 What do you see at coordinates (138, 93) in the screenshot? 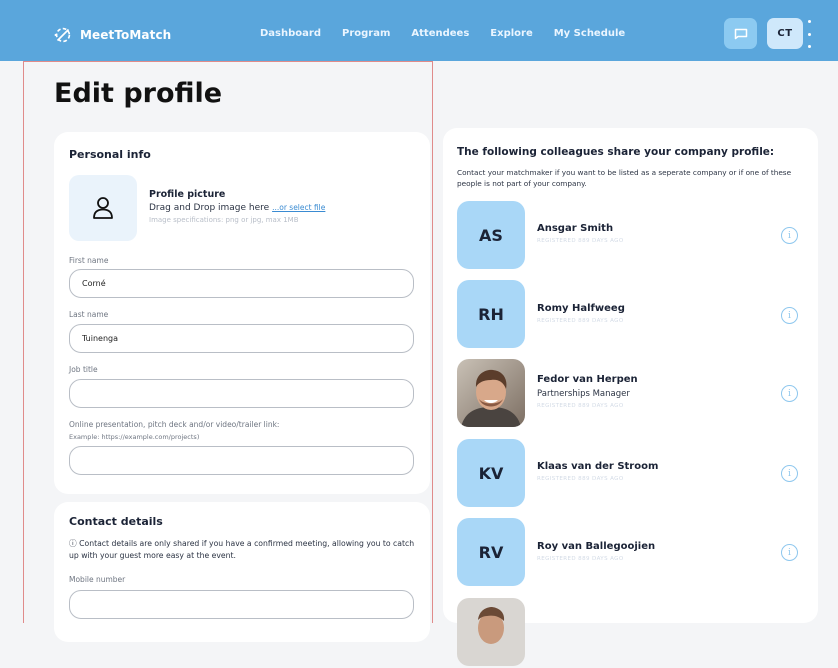
I see `page-title: Edit profile` at bounding box center [138, 93].